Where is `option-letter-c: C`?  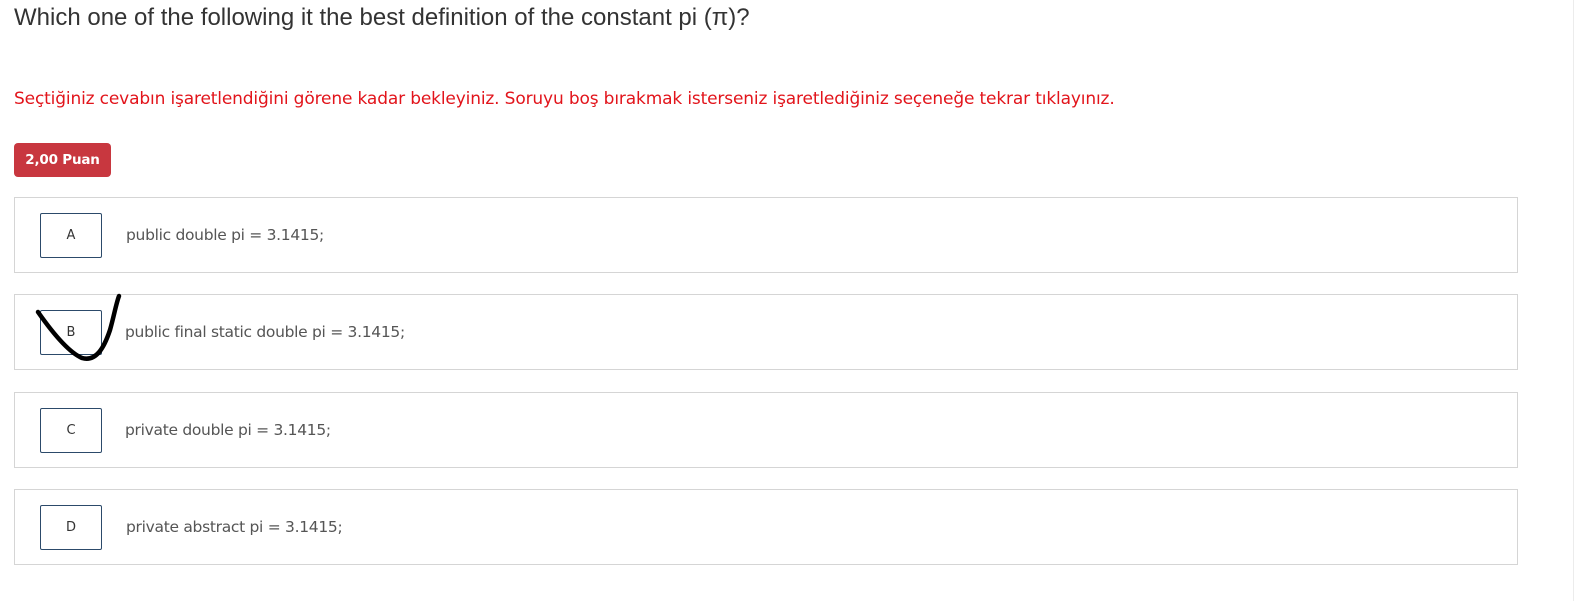
option-letter-c: C is located at coordinates (71, 430).